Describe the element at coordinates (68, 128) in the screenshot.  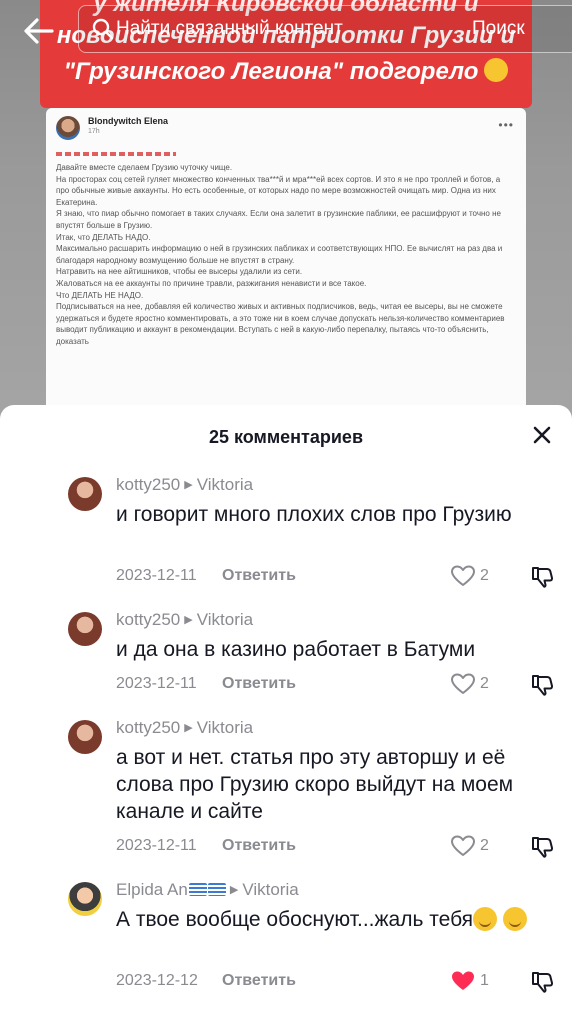
I see `post-author-avatar` at that location.